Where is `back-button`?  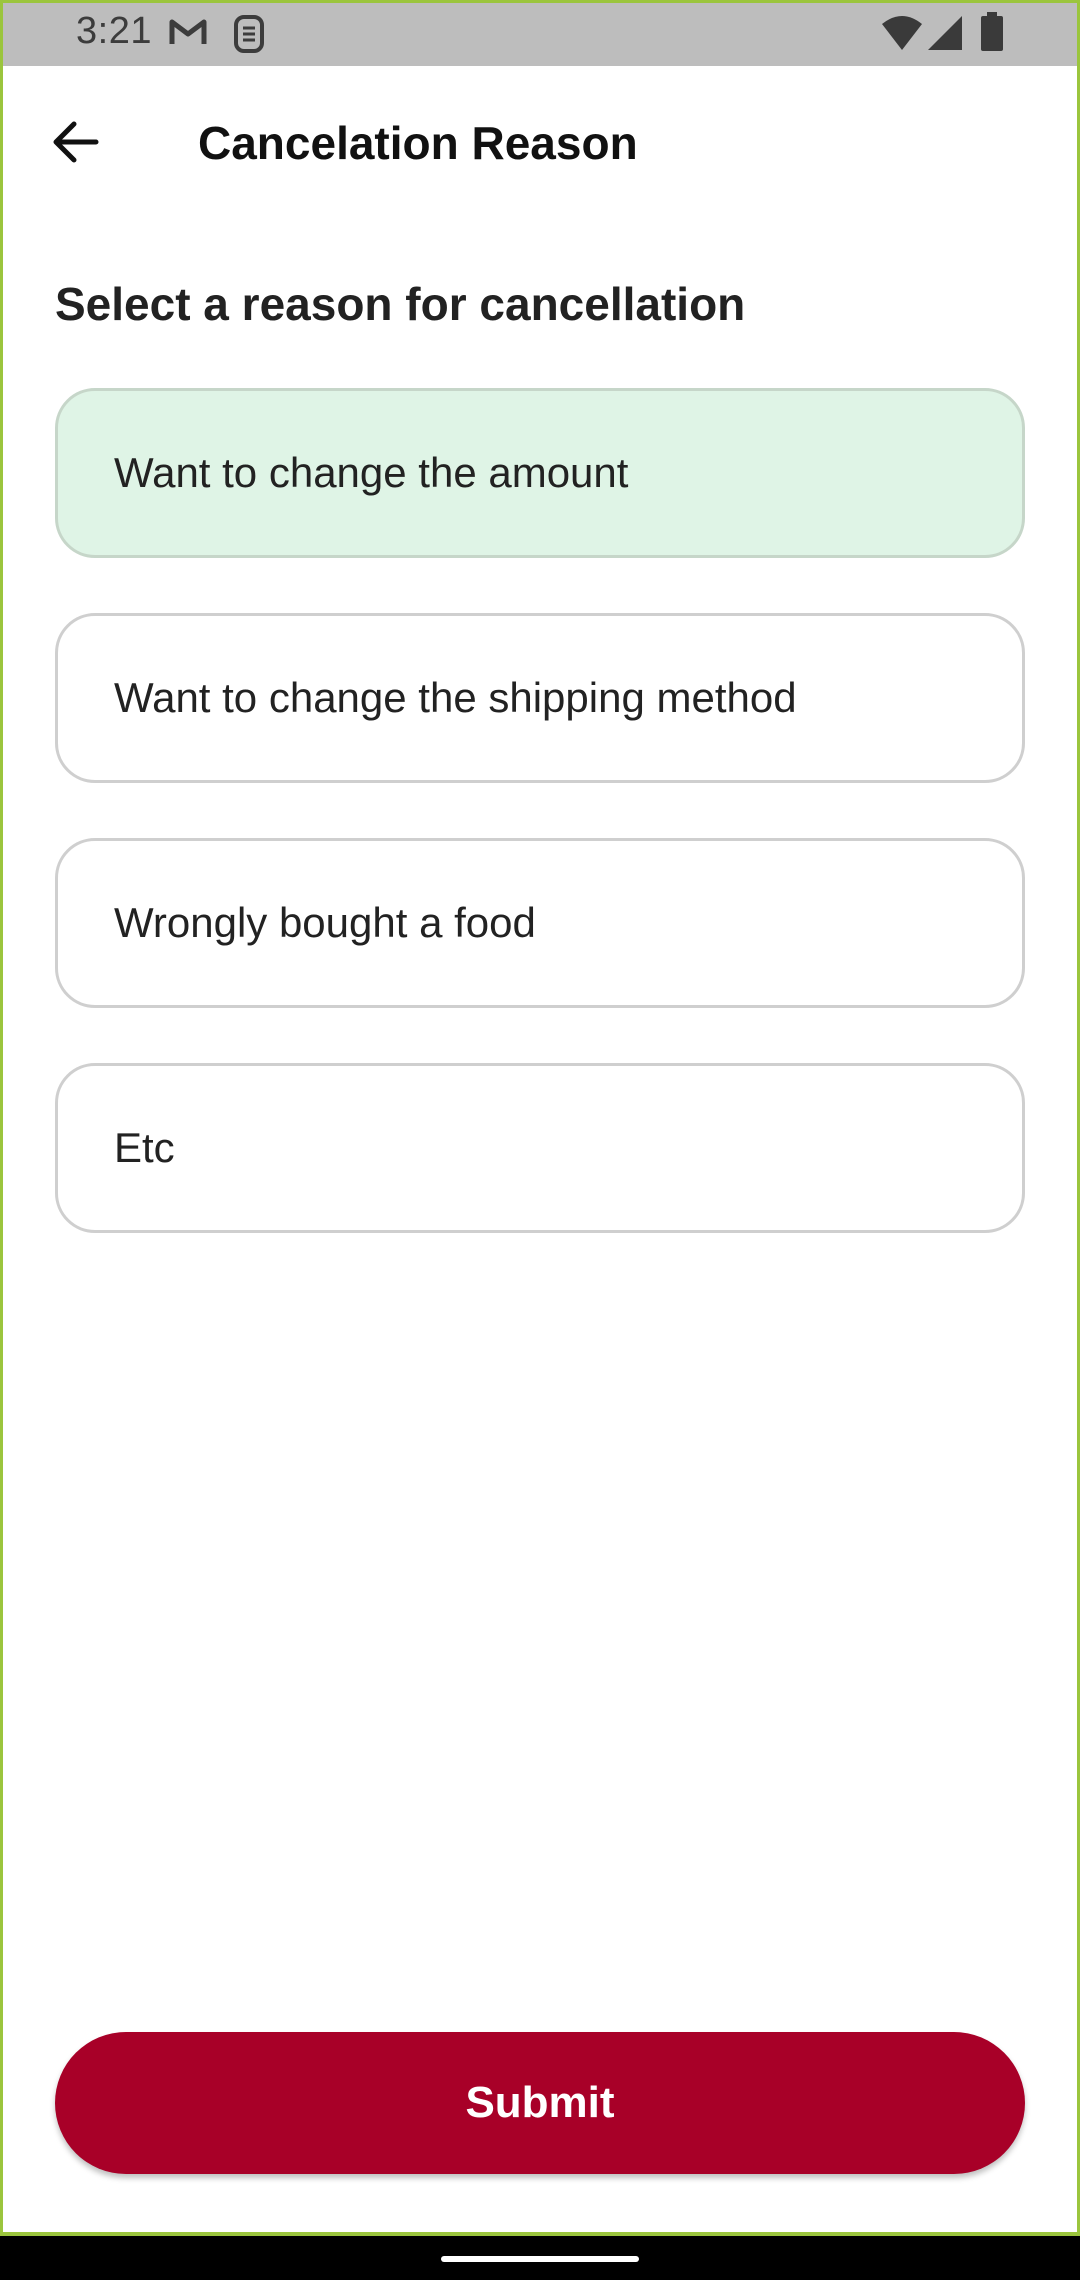
back-button is located at coordinates (76, 144).